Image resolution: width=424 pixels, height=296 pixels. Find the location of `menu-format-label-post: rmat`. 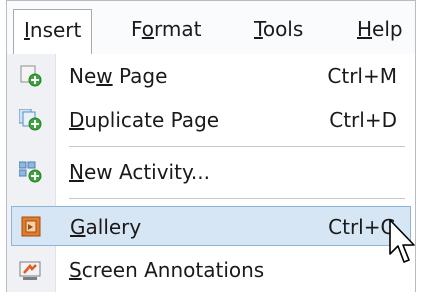

menu-format-label-post: rmat is located at coordinates (178, 29).